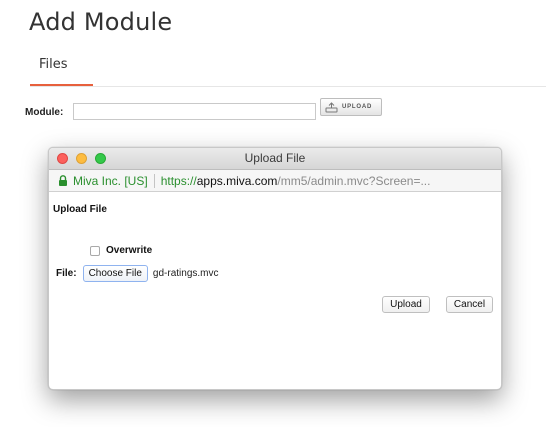  Describe the element at coordinates (44, 112) in the screenshot. I see `module-label: Module:` at that location.